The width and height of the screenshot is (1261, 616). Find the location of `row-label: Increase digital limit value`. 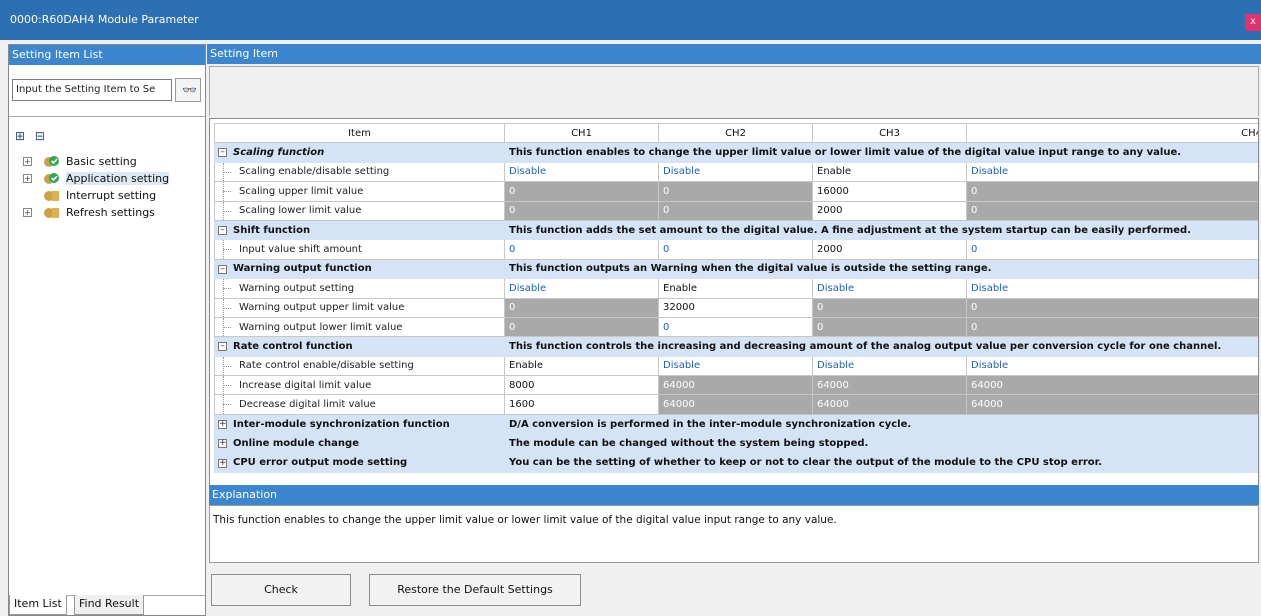

row-label: Increase digital limit value is located at coordinates (359, 385).